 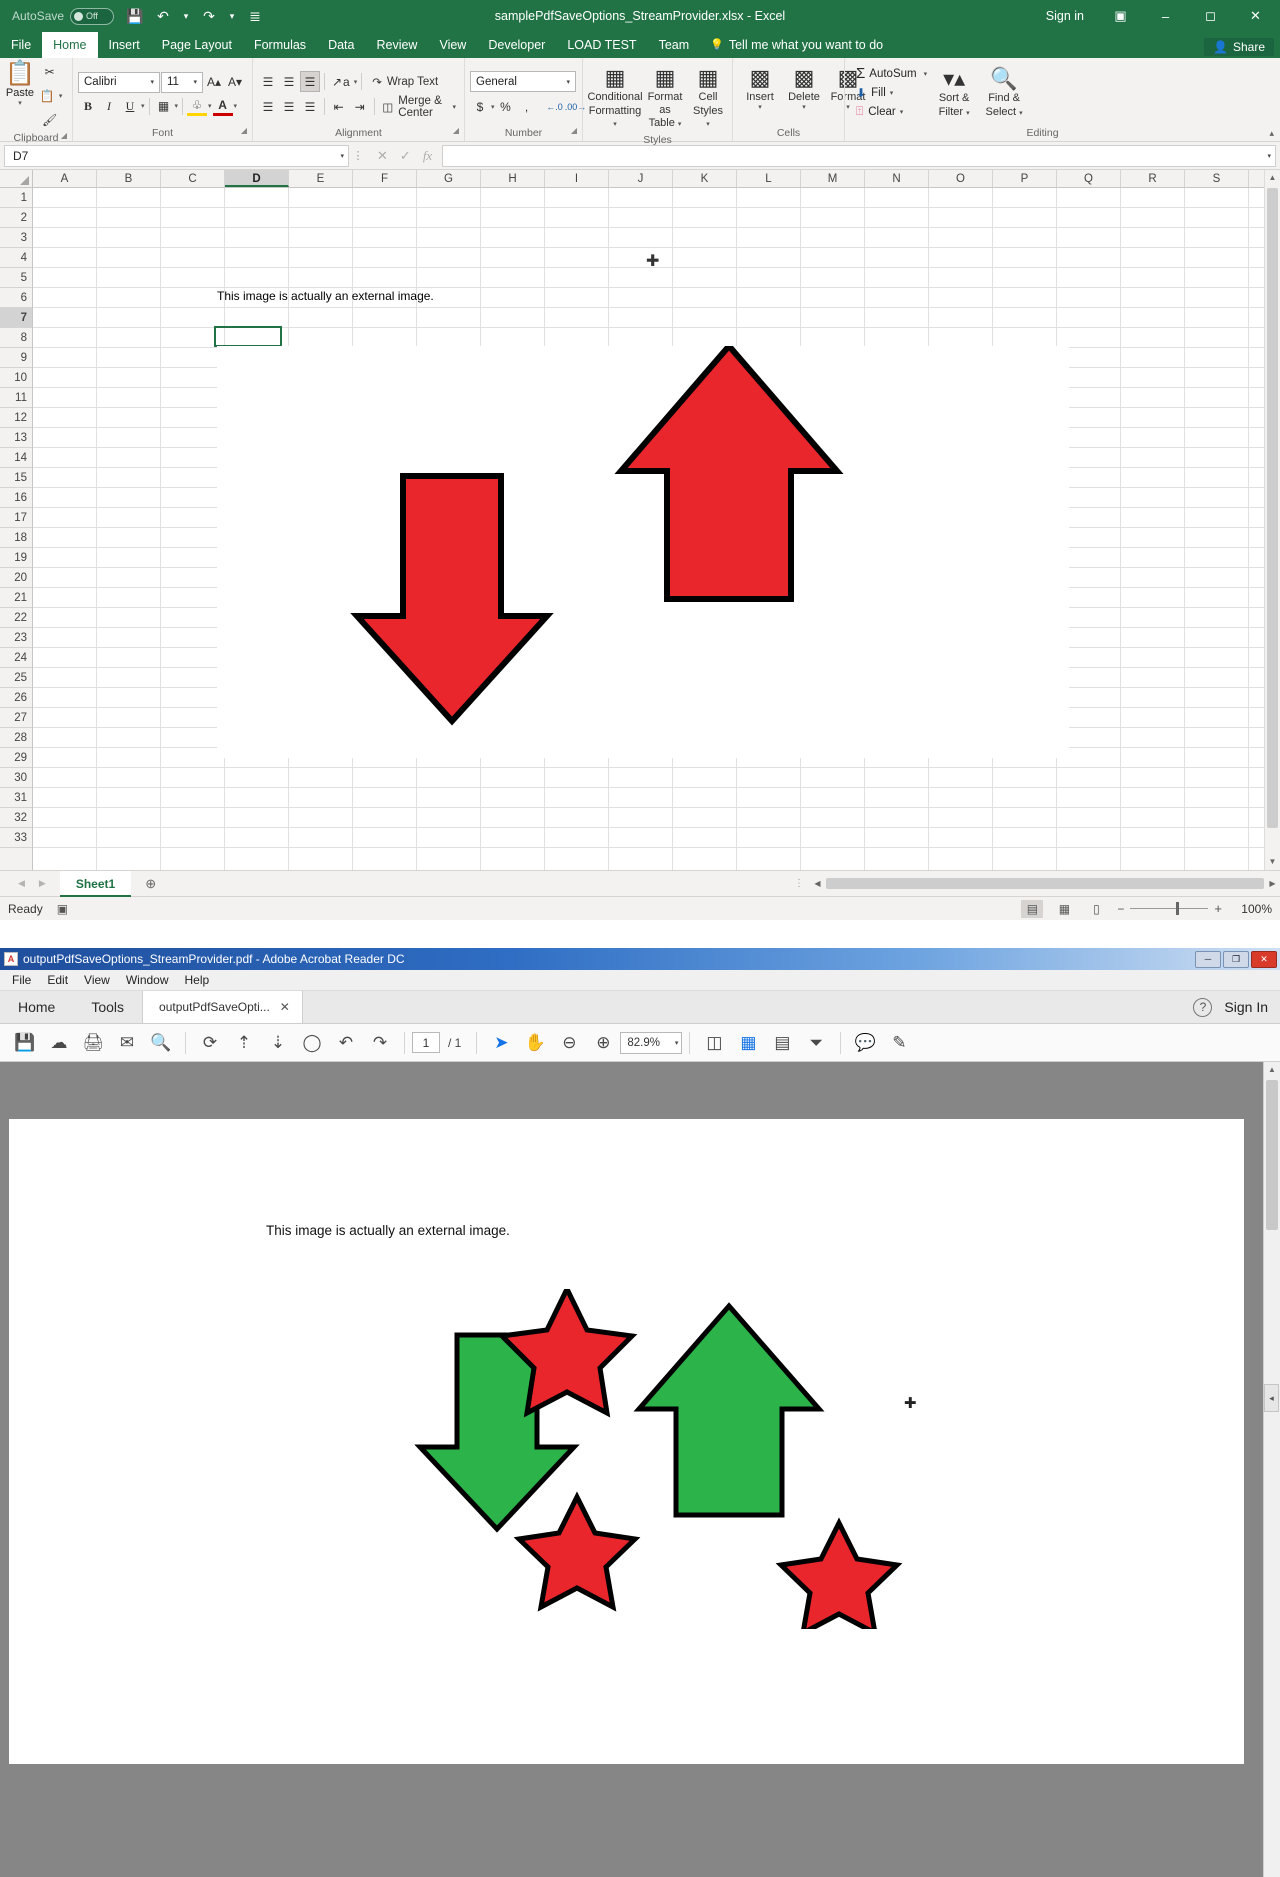 What do you see at coordinates (708, 124) in the screenshot?
I see `cs-dropdown-icon: ▾` at bounding box center [708, 124].